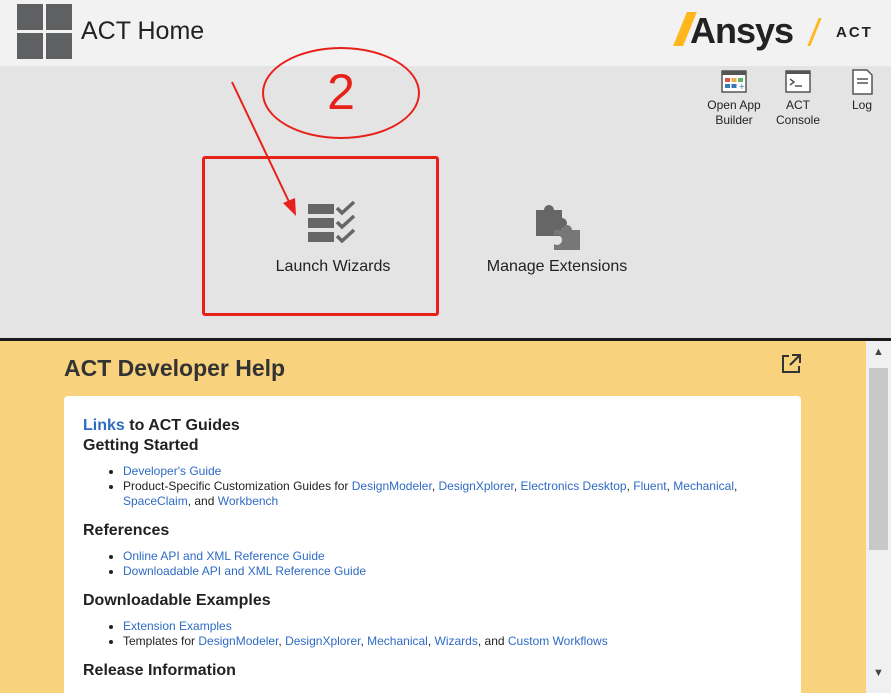 The image size is (891, 693). Describe the element at coordinates (44, 31) in the screenshot. I see `app-grid-icon` at that location.